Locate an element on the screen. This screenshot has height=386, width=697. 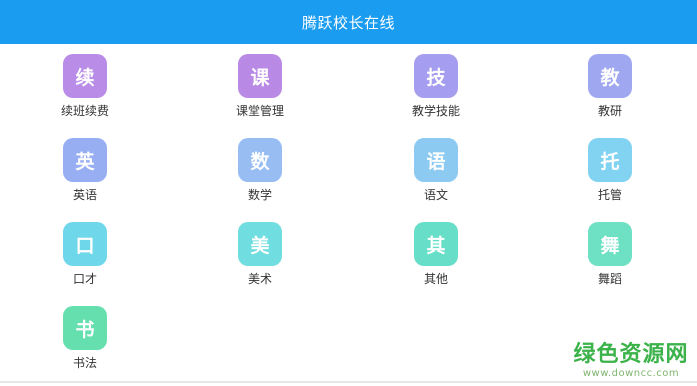
category-tile-classroom: 课 课堂管理 is located at coordinates (260, 94).